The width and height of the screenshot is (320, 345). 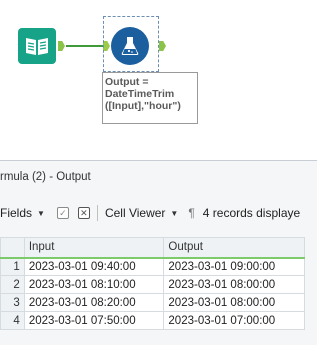 What do you see at coordinates (94, 320) in the screenshot?
I see `cell-input: 2023-03-01 07:50:00` at bounding box center [94, 320].